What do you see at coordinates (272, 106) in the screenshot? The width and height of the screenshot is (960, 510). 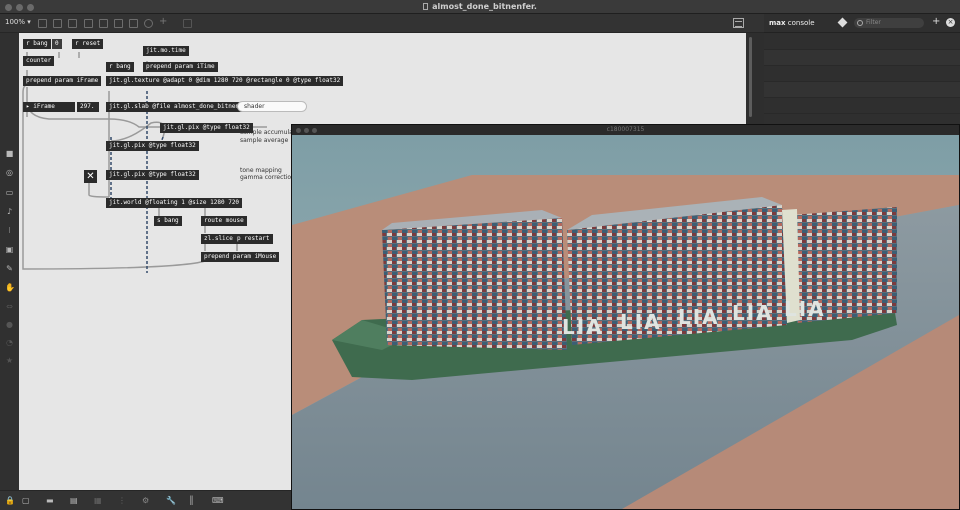 I see `shader-comment: shader` at bounding box center [272, 106].